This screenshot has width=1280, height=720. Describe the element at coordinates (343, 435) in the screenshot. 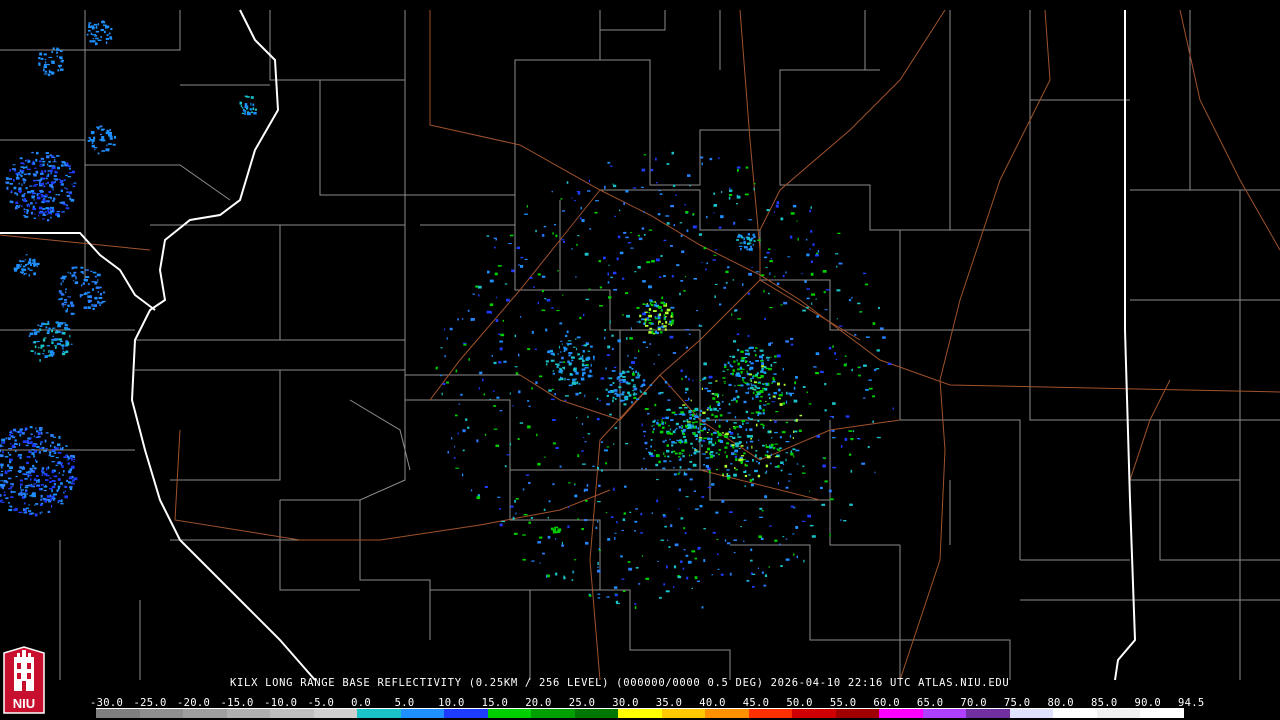

I see `county-line` at that location.